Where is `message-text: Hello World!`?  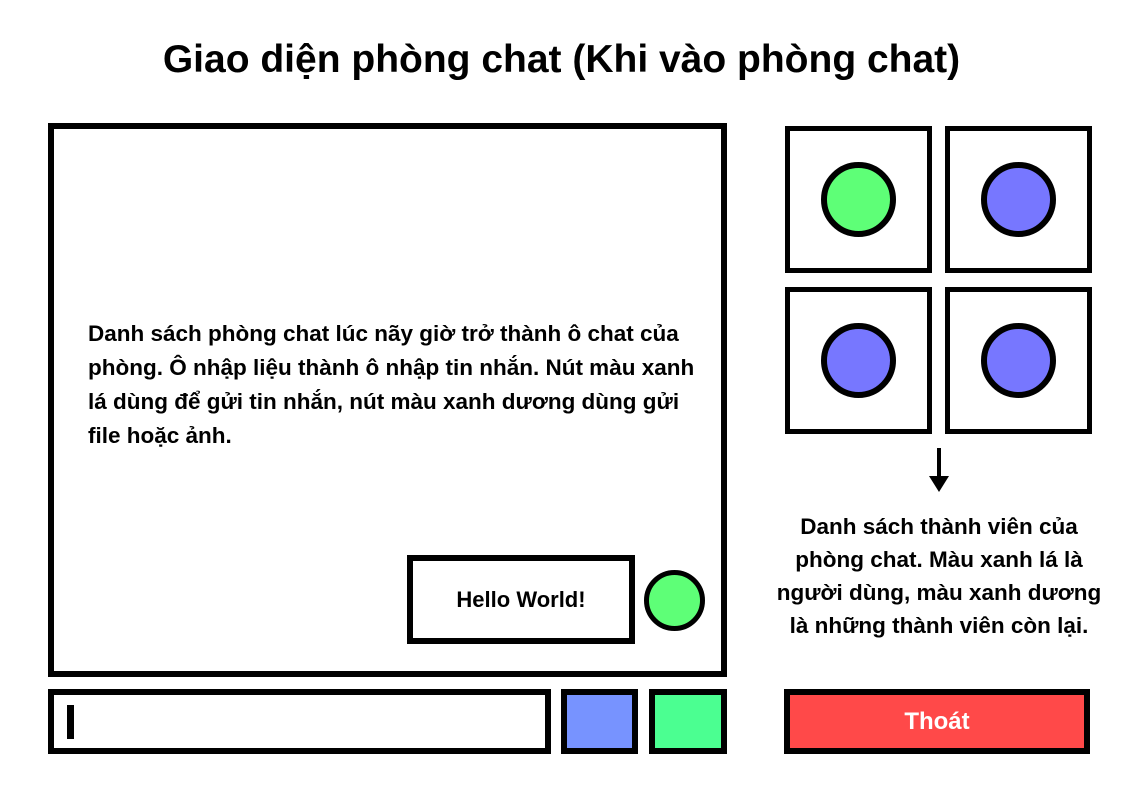
message-text: Hello World! is located at coordinates (521, 599).